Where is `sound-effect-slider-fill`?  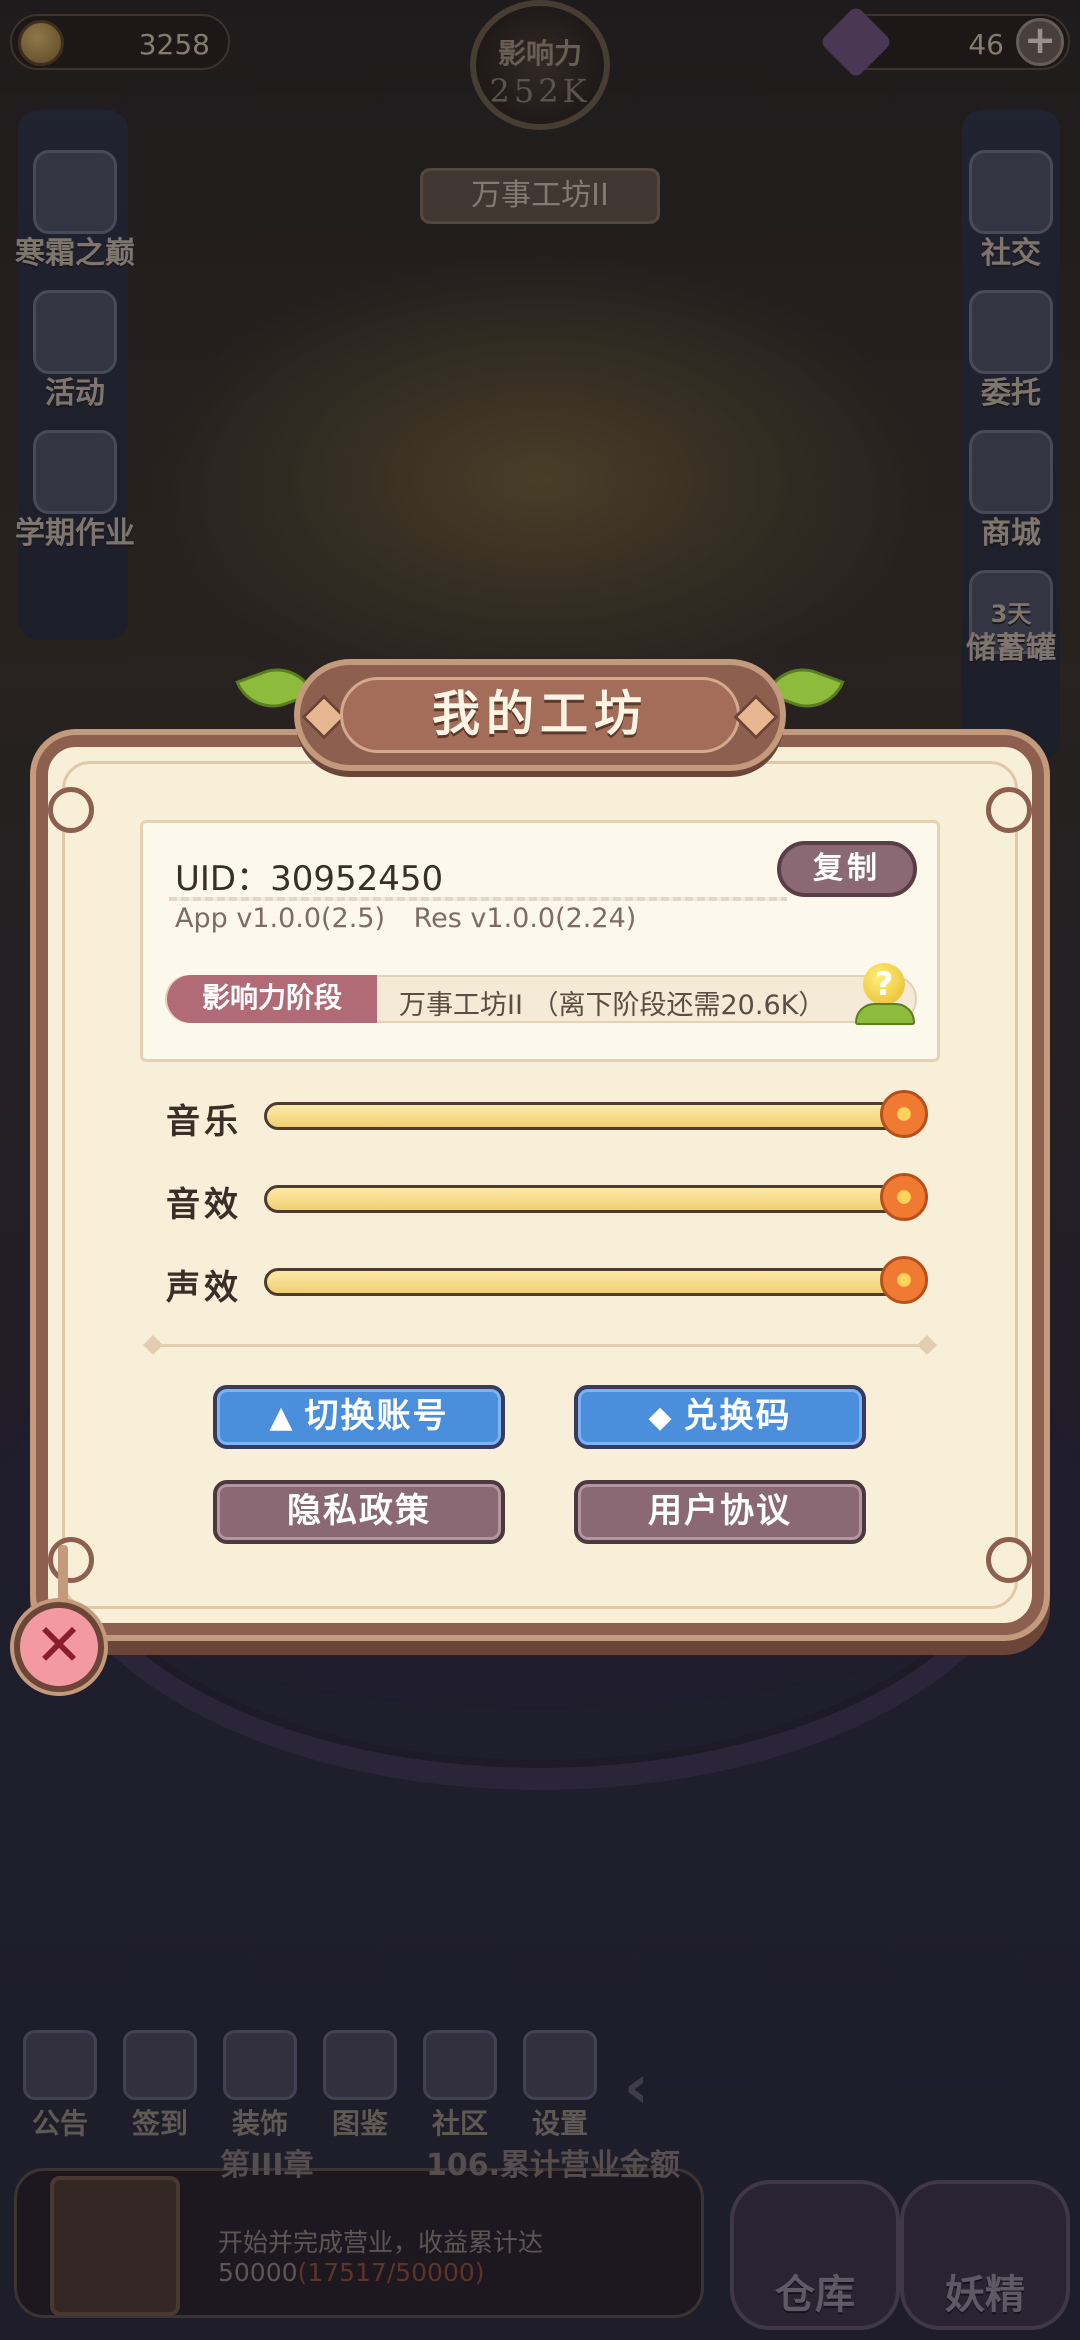
sound-effect-slider-fill is located at coordinates (584, 1199).